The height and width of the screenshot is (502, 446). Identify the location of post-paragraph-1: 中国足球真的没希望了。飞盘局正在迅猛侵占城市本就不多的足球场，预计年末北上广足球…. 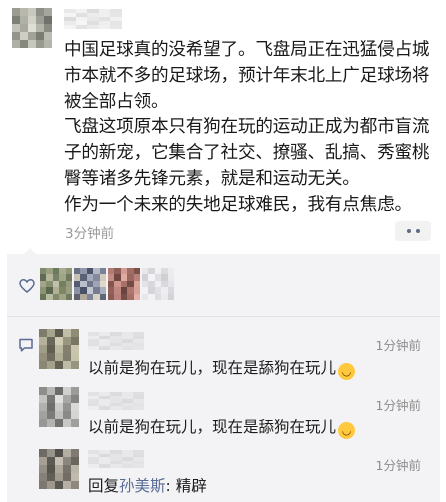
(247, 76).